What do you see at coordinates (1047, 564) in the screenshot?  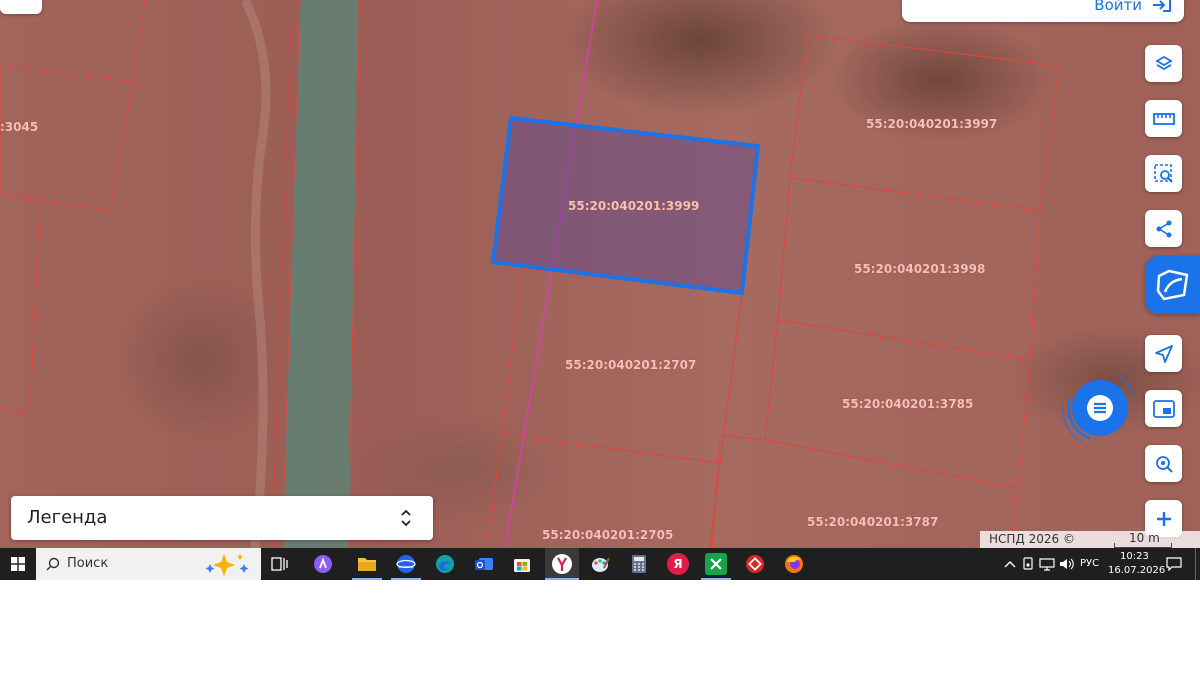 I see `network-icon` at bounding box center [1047, 564].